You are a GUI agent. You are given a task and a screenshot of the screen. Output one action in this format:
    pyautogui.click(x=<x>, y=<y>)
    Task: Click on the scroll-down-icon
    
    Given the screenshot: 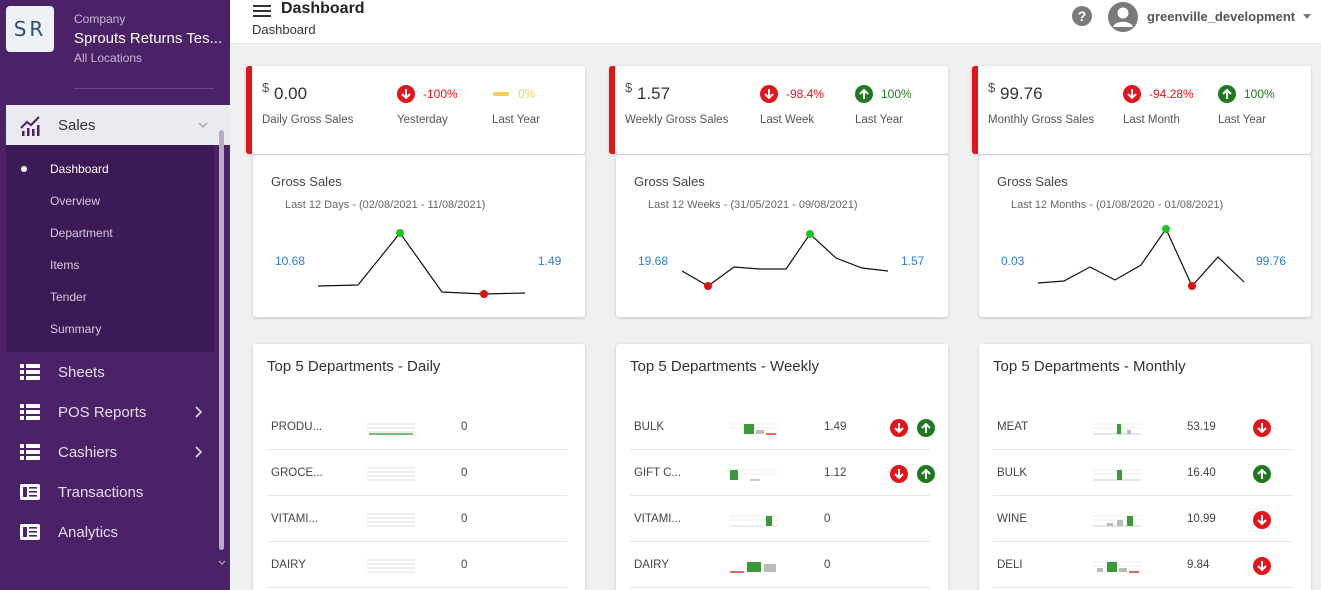 What is the action you would take?
    pyautogui.click(x=222, y=563)
    